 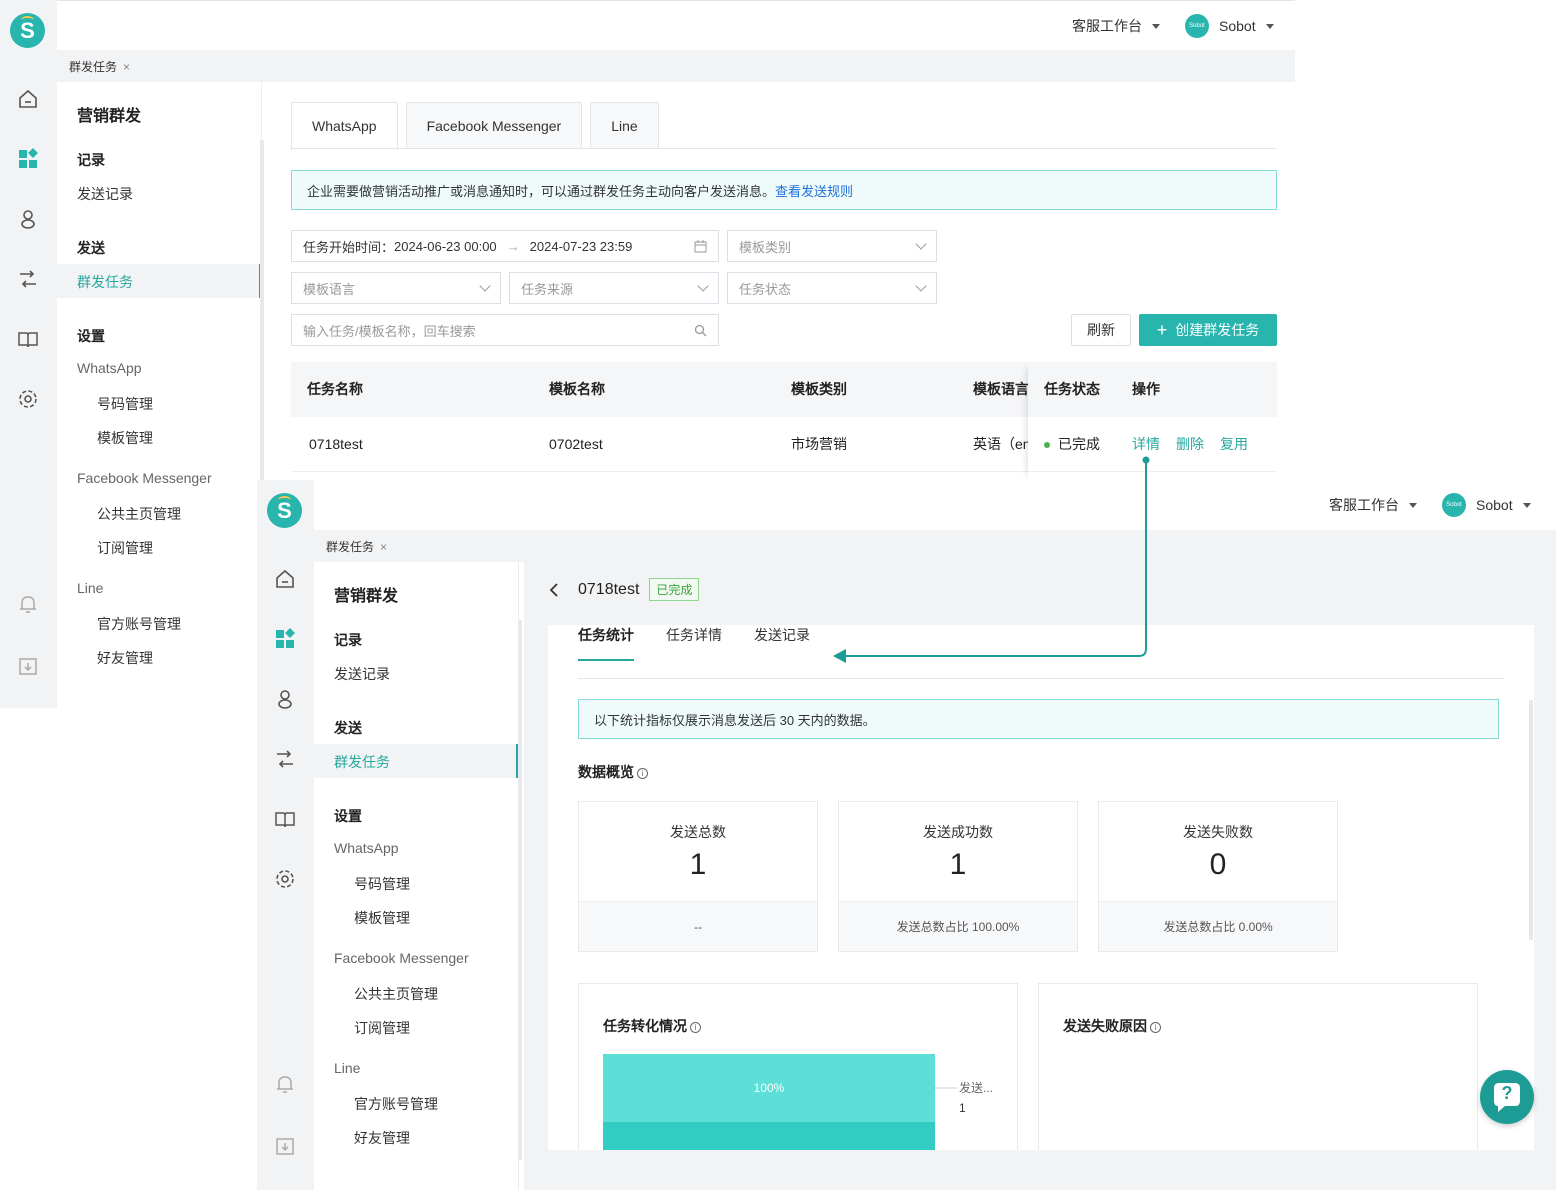 I want to click on refresh-button: 刷新, so click(x=1101, y=330).